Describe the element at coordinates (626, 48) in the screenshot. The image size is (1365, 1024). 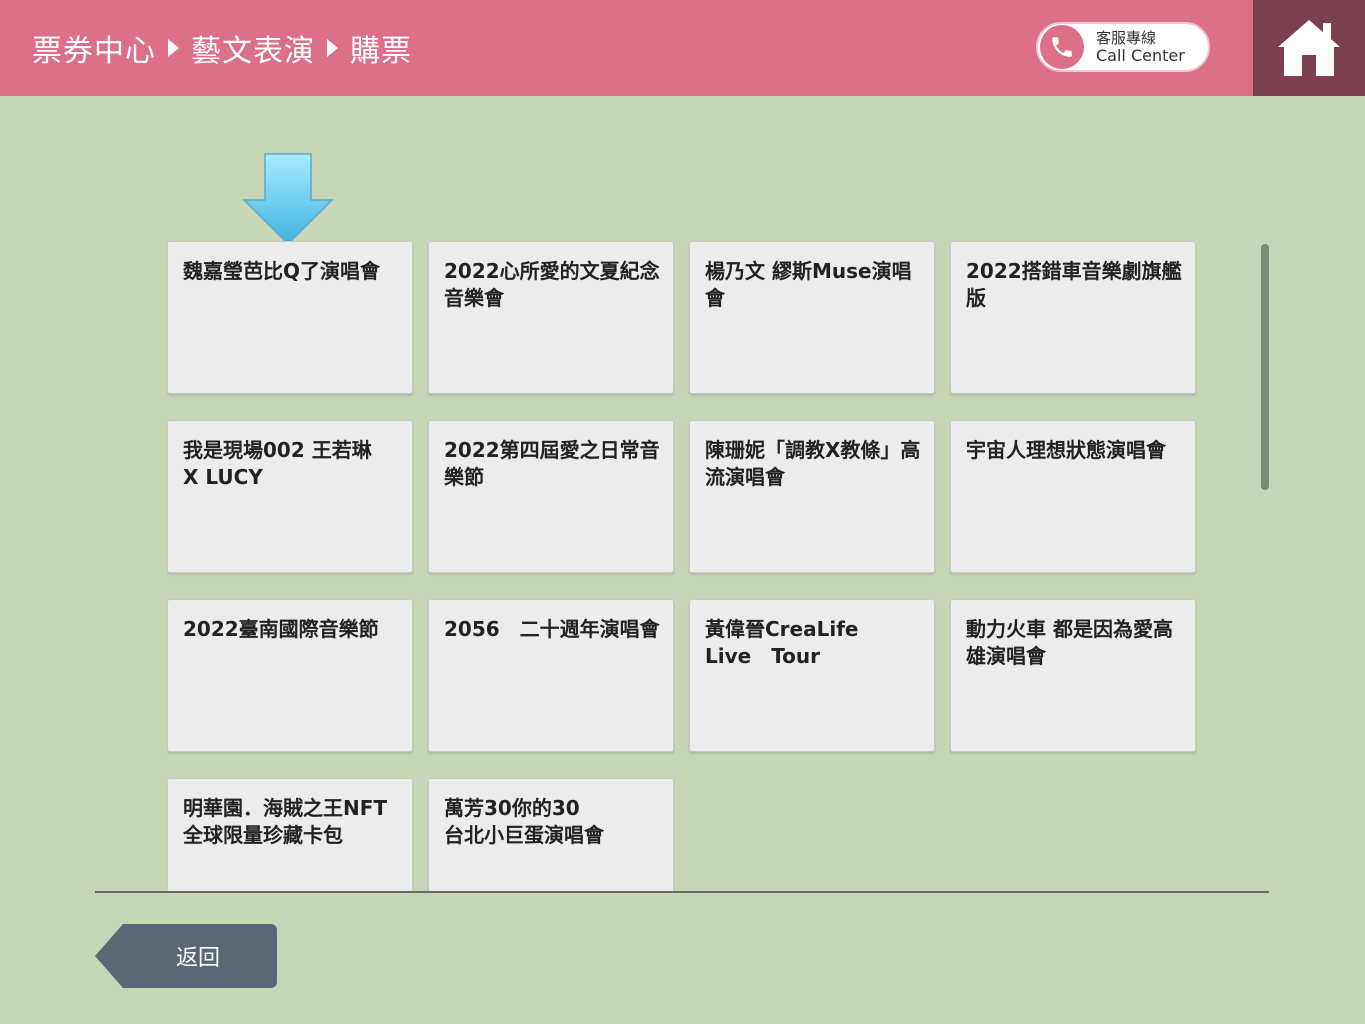
I see `header-bar: 票券中心 藝文表演 購票 客服專線 Call Center` at that location.